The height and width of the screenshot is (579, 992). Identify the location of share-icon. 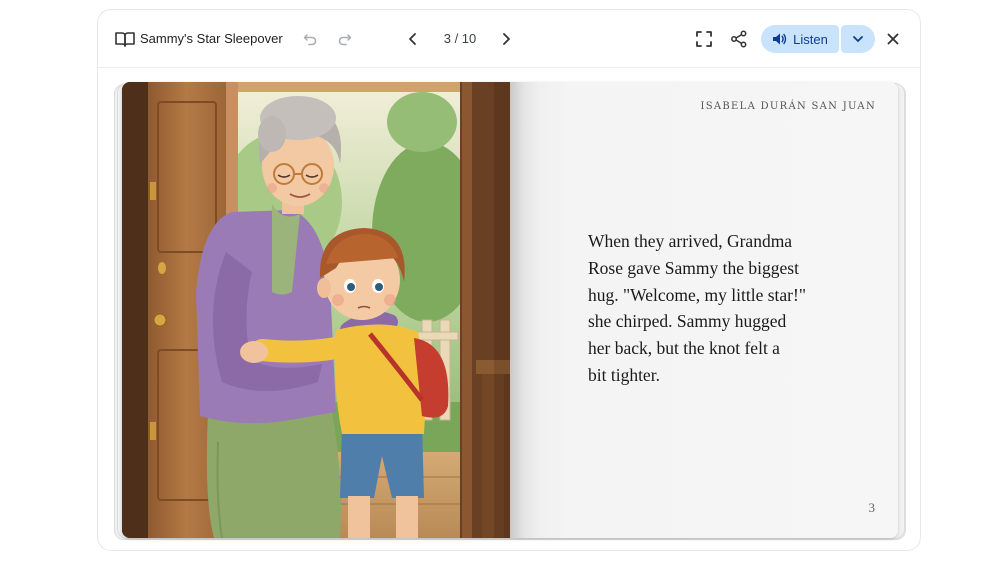
(739, 39).